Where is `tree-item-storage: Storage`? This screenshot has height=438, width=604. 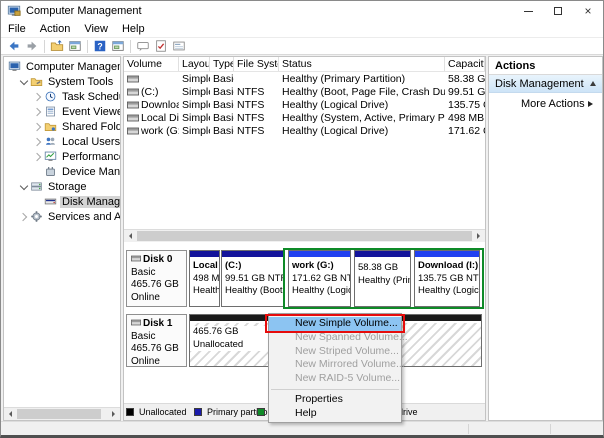 tree-item-storage: Storage is located at coordinates (62, 186).